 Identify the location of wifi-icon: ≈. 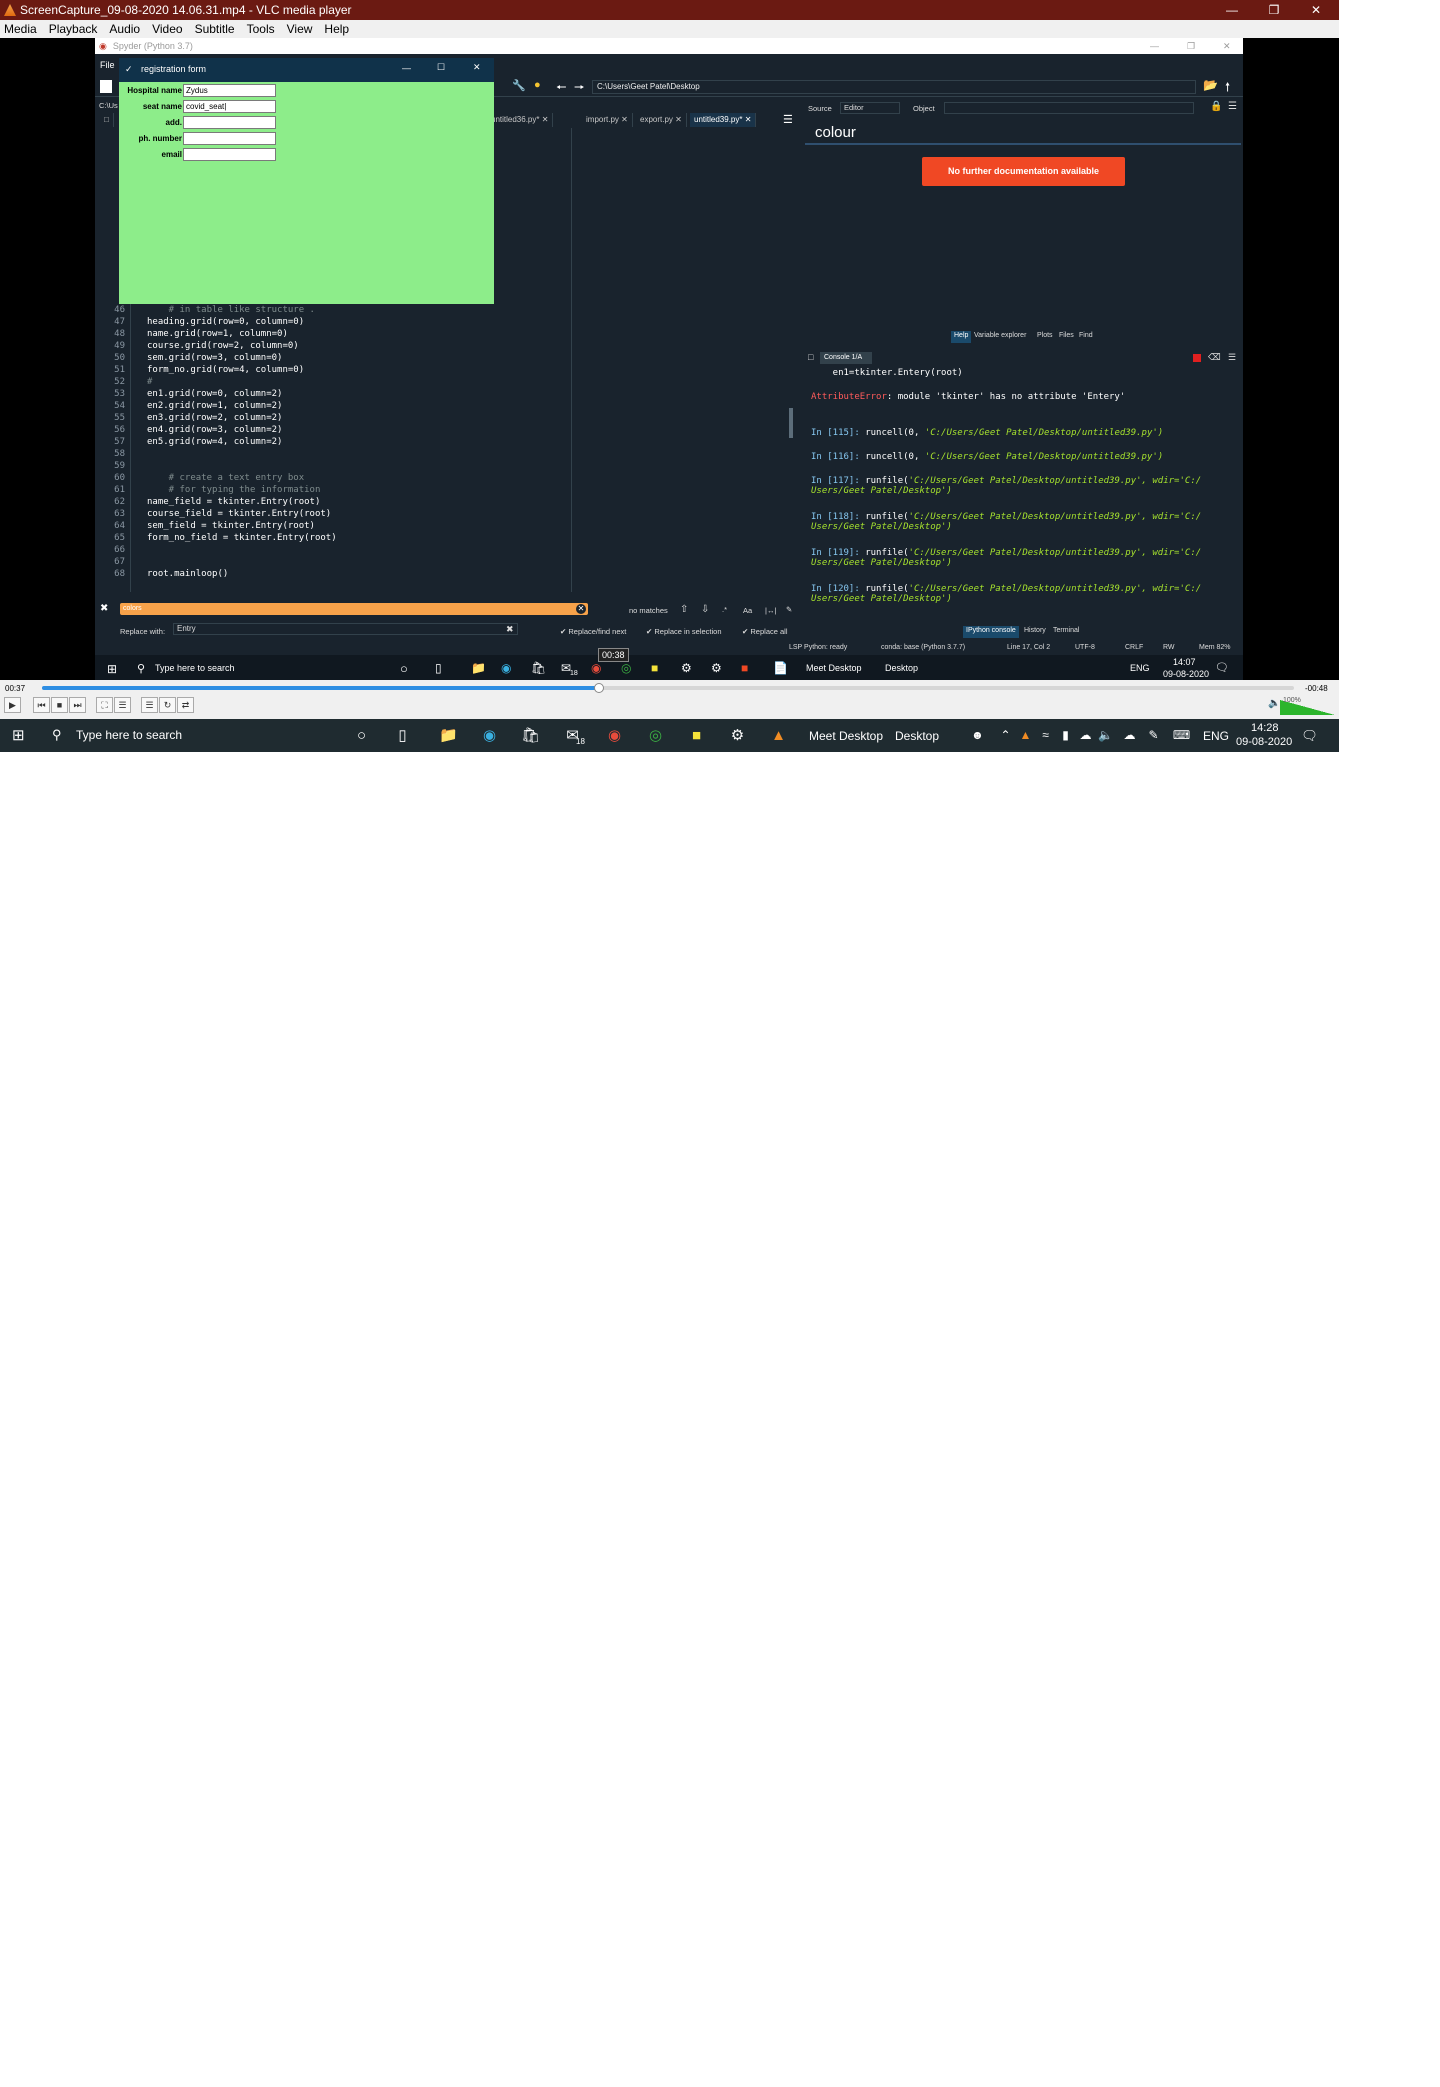
(1045, 735).